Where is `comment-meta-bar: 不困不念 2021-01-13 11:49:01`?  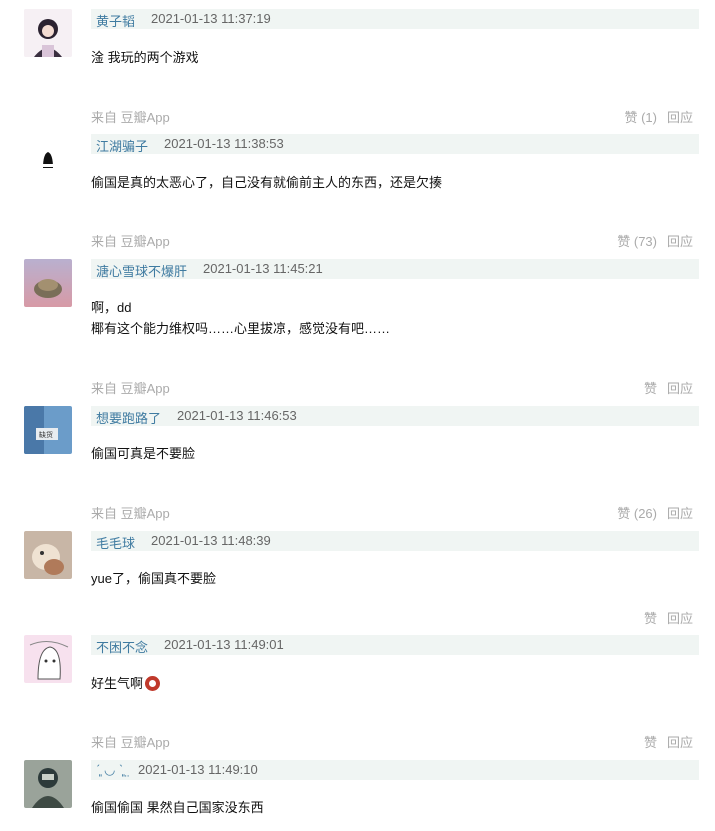 comment-meta-bar: 不困不念 2021-01-13 11:49:01 is located at coordinates (395, 645).